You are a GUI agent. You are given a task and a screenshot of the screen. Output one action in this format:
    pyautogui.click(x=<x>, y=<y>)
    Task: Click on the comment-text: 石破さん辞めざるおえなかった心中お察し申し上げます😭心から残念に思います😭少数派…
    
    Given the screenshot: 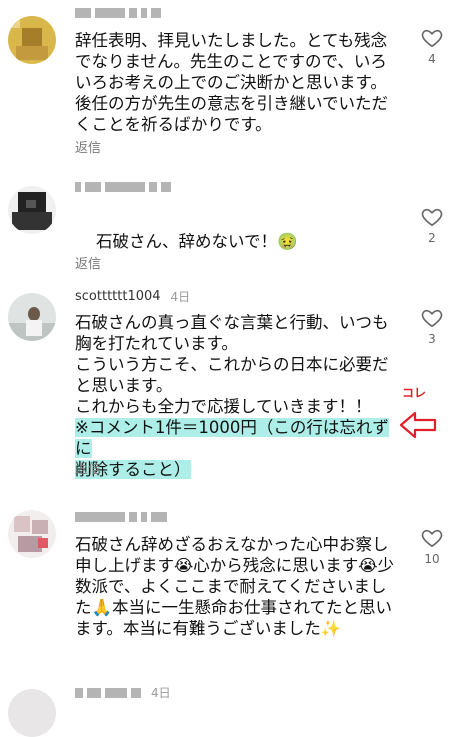 What is the action you would take?
    pyautogui.click(x=235, y=586)
    